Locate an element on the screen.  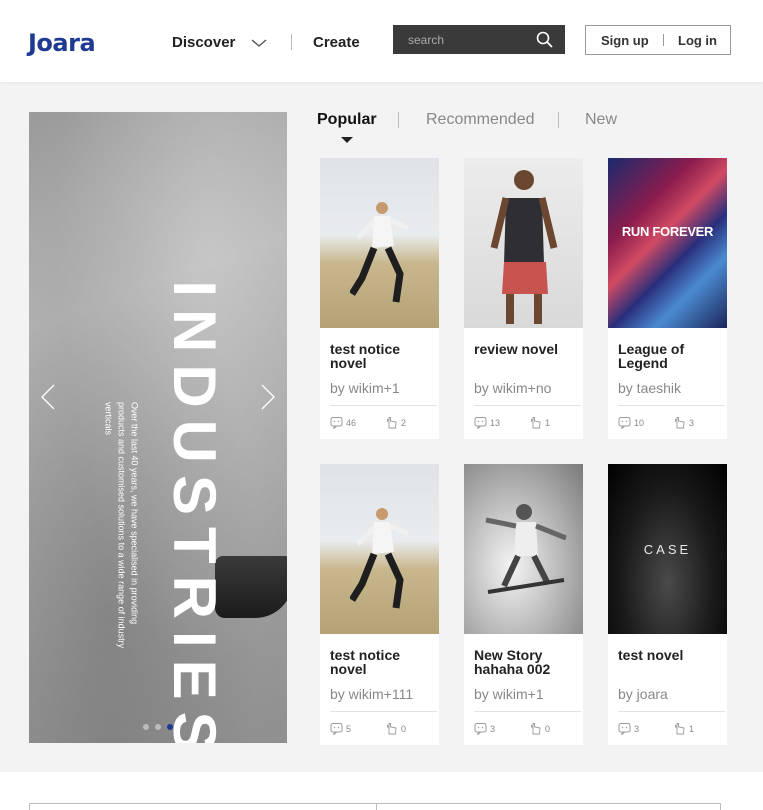
novel-author: by wikim+111 is located at coordinates (372, 694).